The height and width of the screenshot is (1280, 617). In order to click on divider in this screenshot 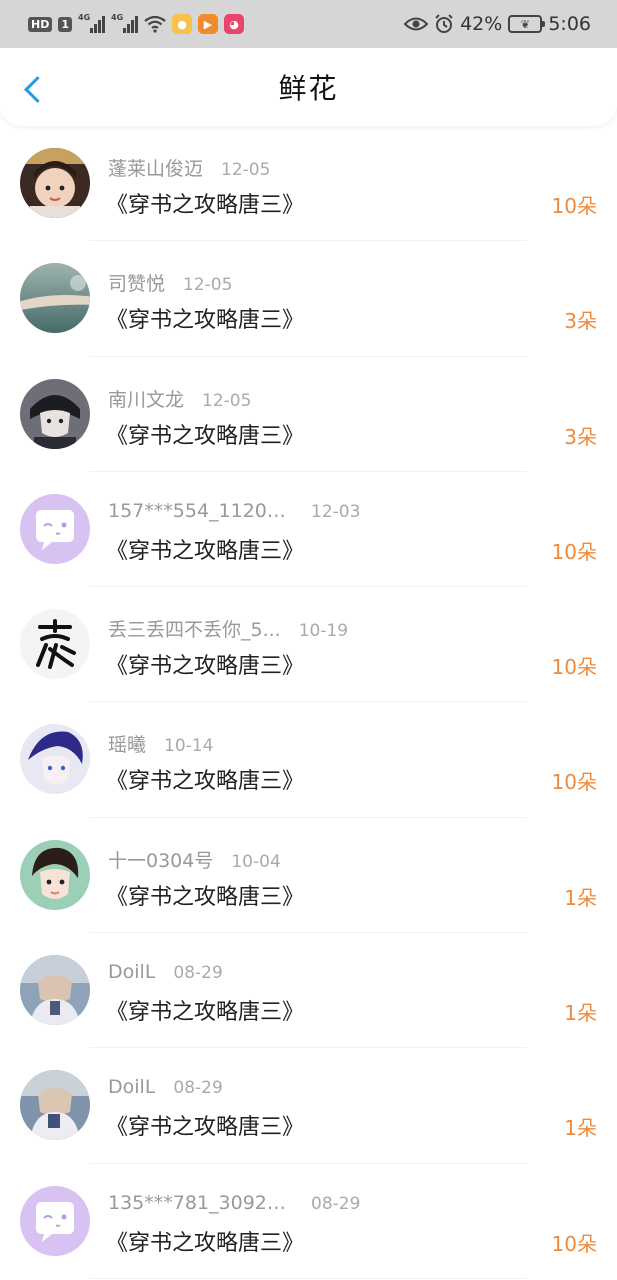, I will do `click(308, 1278)`.